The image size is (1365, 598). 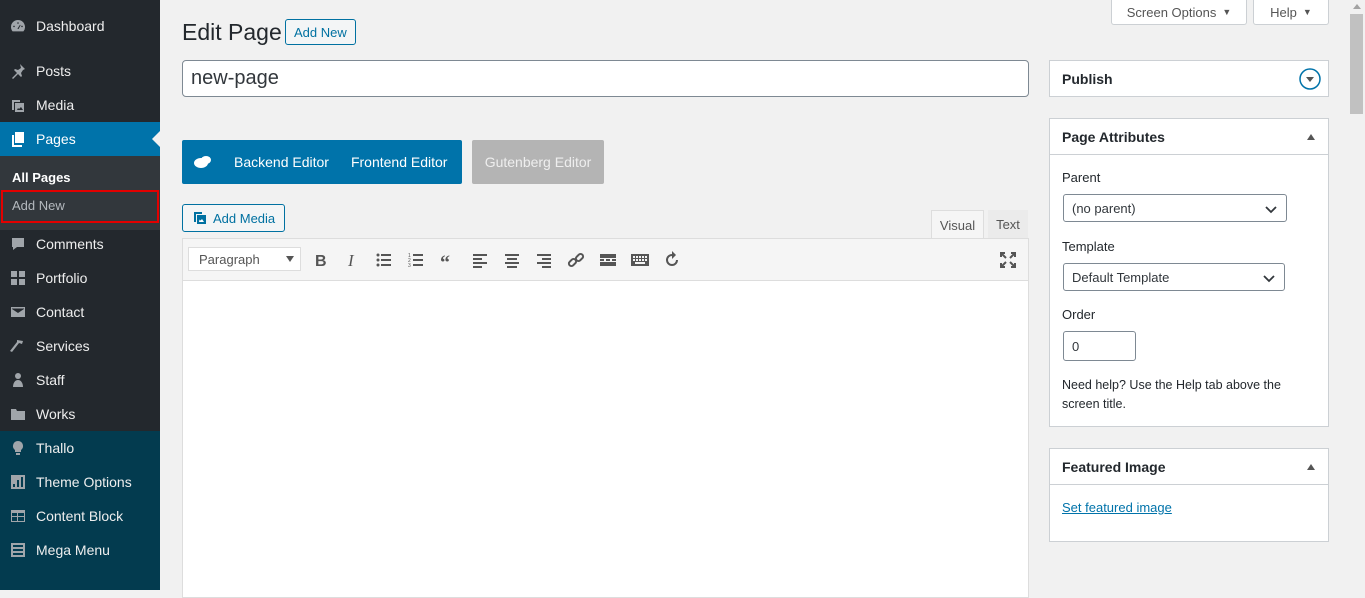 What do you see at coordinates (1104, 208) in the screenshot?
I see `parent-select-value: (no parent)` at bounding box center [1104, 208].